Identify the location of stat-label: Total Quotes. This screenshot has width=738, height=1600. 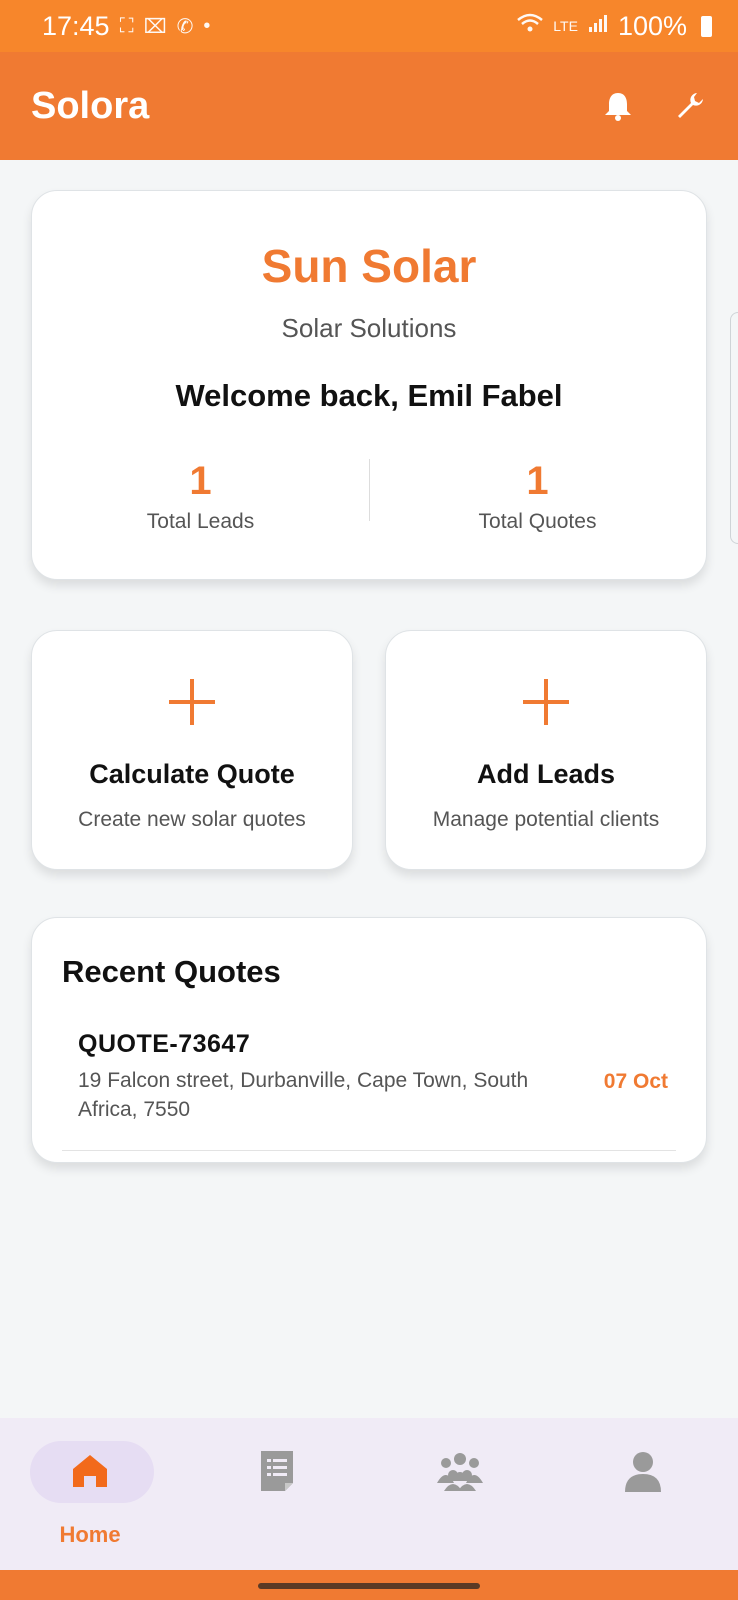
(537, 521).